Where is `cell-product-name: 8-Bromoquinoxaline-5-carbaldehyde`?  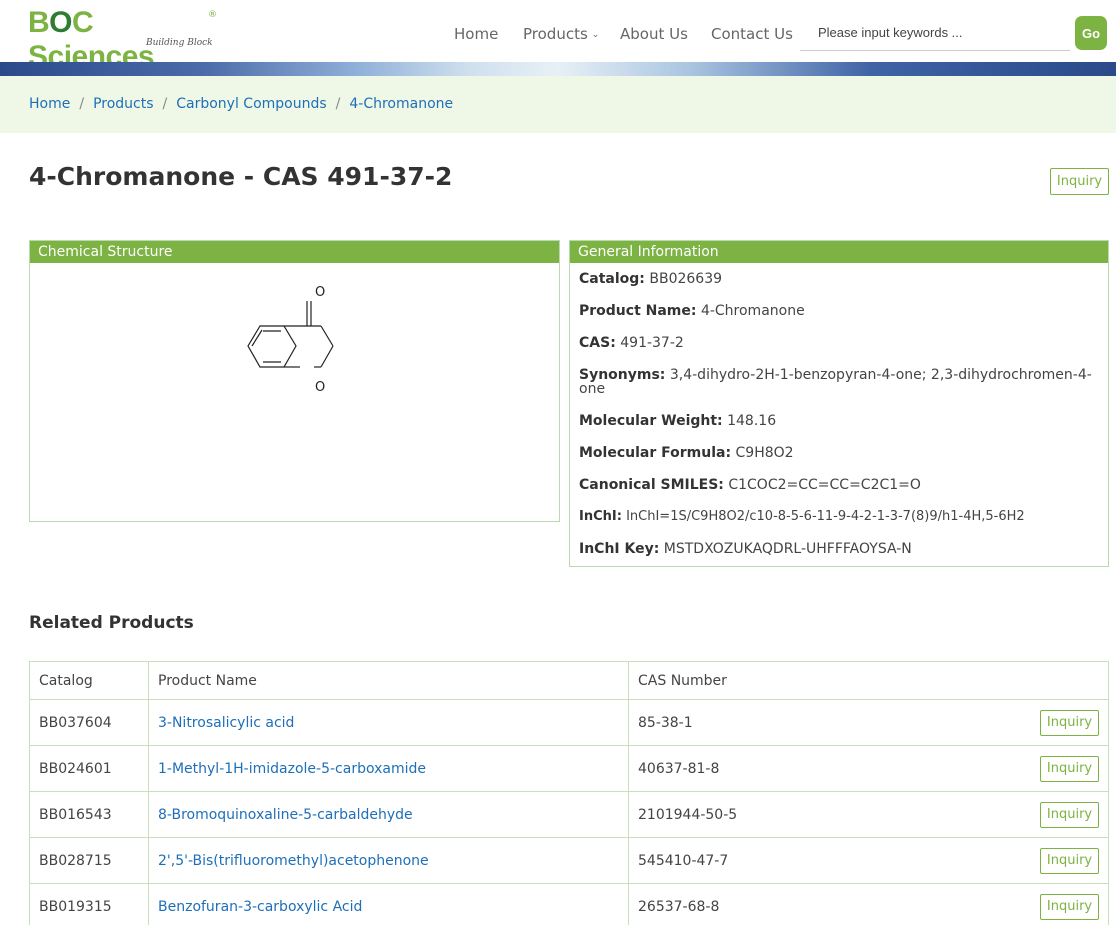
cell-product-name: 8-Bromoquinoxaline-5-carbaldehyde is located at coordinates (388, 814).